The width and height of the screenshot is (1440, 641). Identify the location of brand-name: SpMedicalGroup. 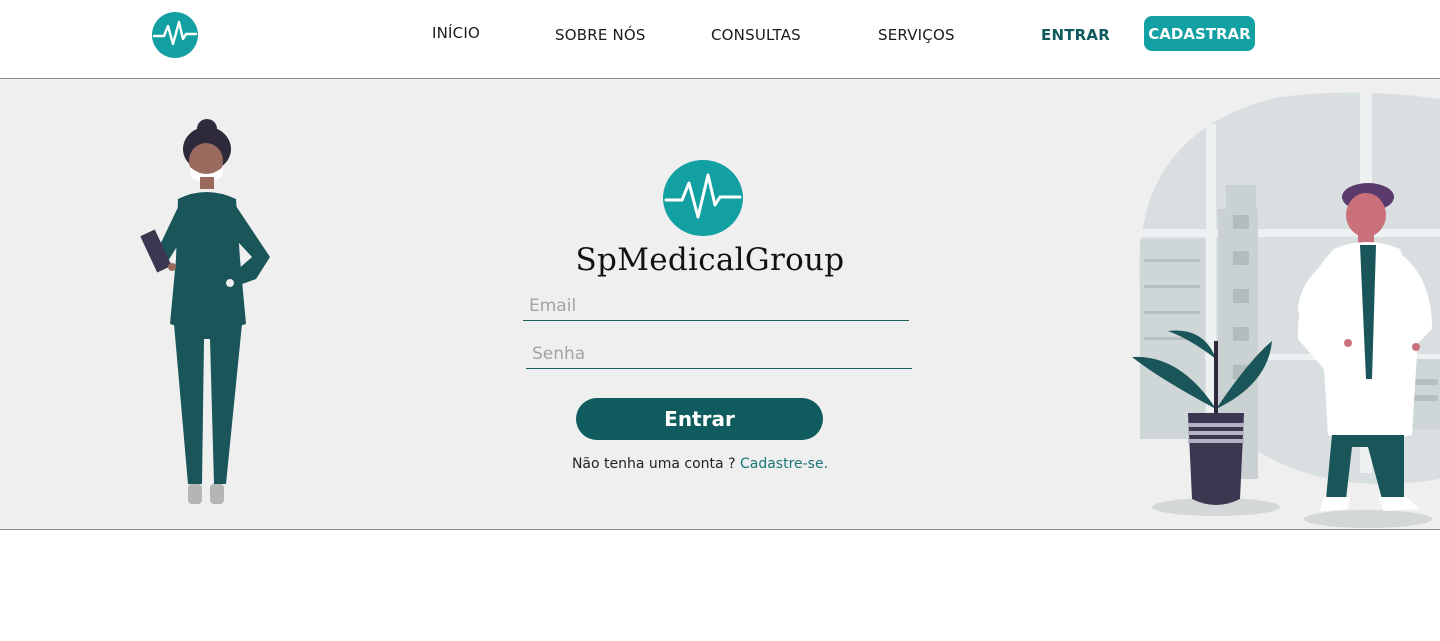
(710, 260).